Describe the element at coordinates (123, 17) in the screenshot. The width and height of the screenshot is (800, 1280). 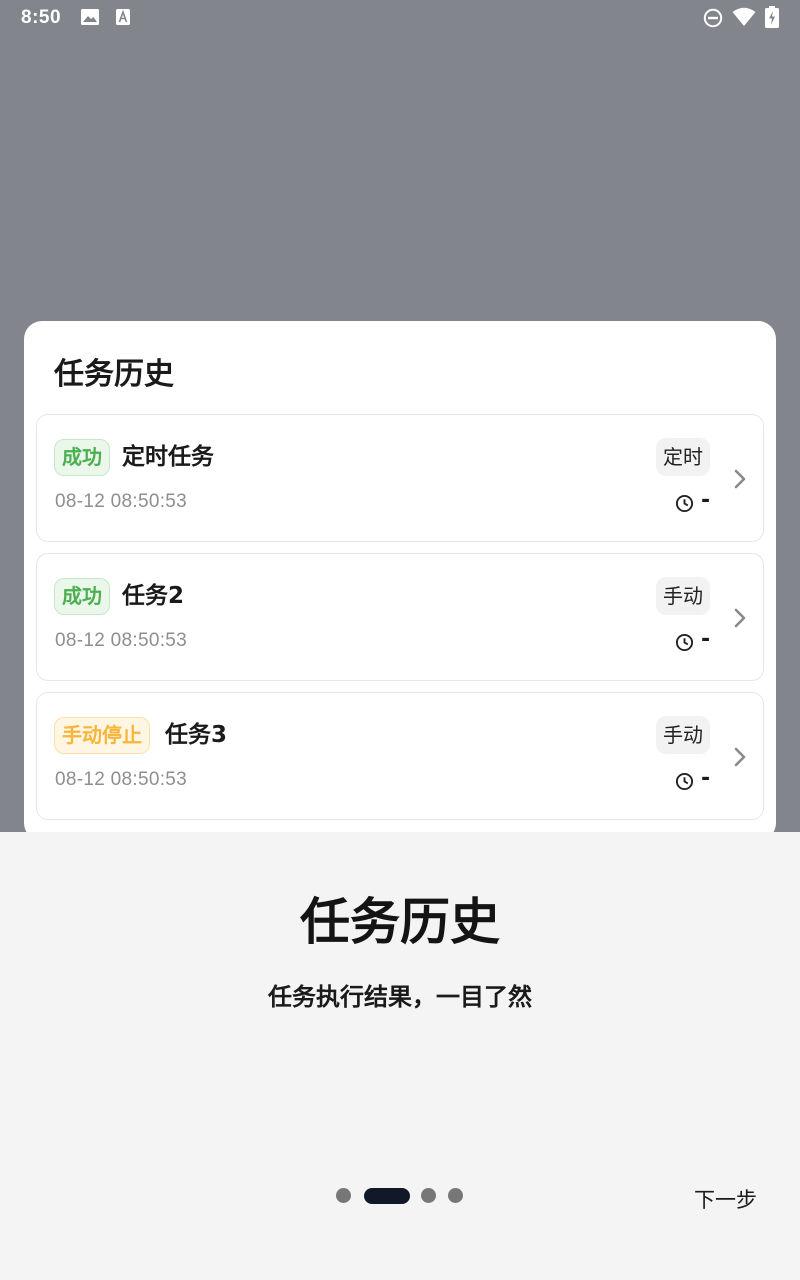
I see `text-a-icon` at that location.